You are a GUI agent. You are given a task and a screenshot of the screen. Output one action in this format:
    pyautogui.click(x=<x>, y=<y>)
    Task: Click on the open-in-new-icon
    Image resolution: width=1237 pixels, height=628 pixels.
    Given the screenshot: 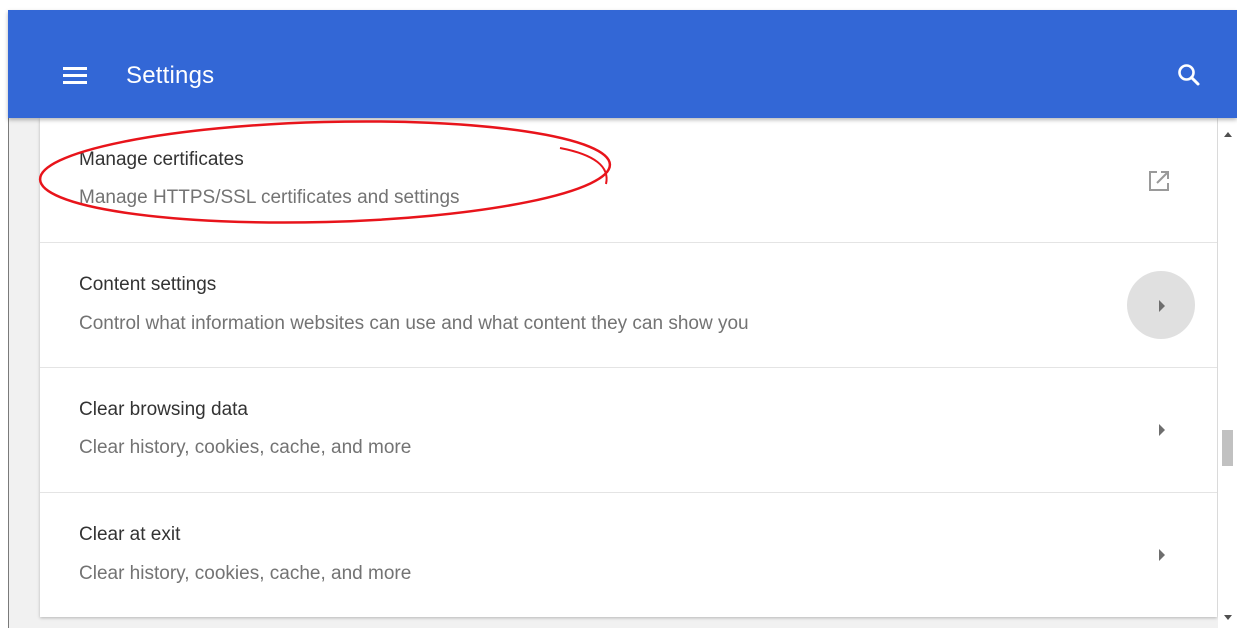 What is the action you would take?
    pyautogui.click(x=1159, y=181)
    